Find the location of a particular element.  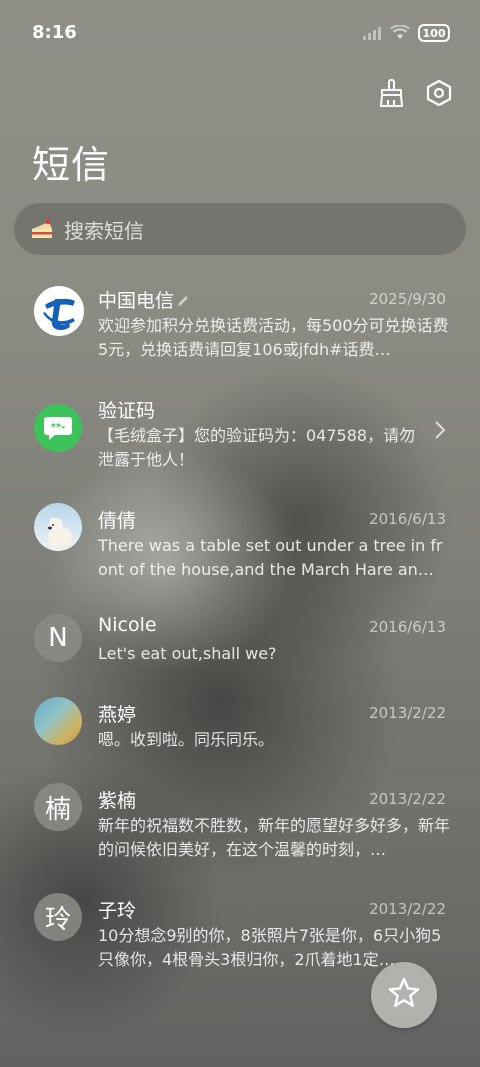

chevron-right-icon is located at coordinates (440, 432).